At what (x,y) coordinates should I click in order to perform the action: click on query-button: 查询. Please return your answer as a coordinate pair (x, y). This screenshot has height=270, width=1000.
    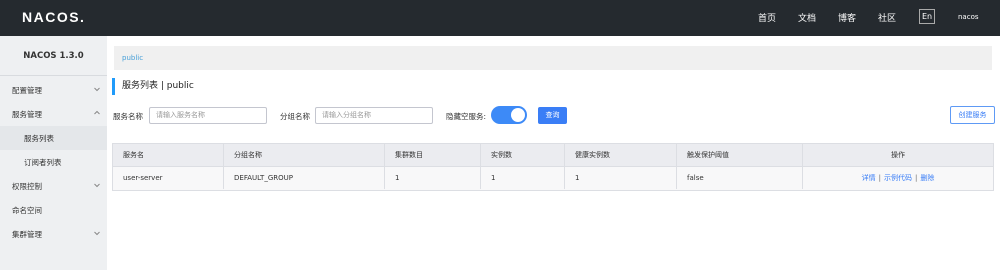
    Looking at the image, I should click on (552, 115).